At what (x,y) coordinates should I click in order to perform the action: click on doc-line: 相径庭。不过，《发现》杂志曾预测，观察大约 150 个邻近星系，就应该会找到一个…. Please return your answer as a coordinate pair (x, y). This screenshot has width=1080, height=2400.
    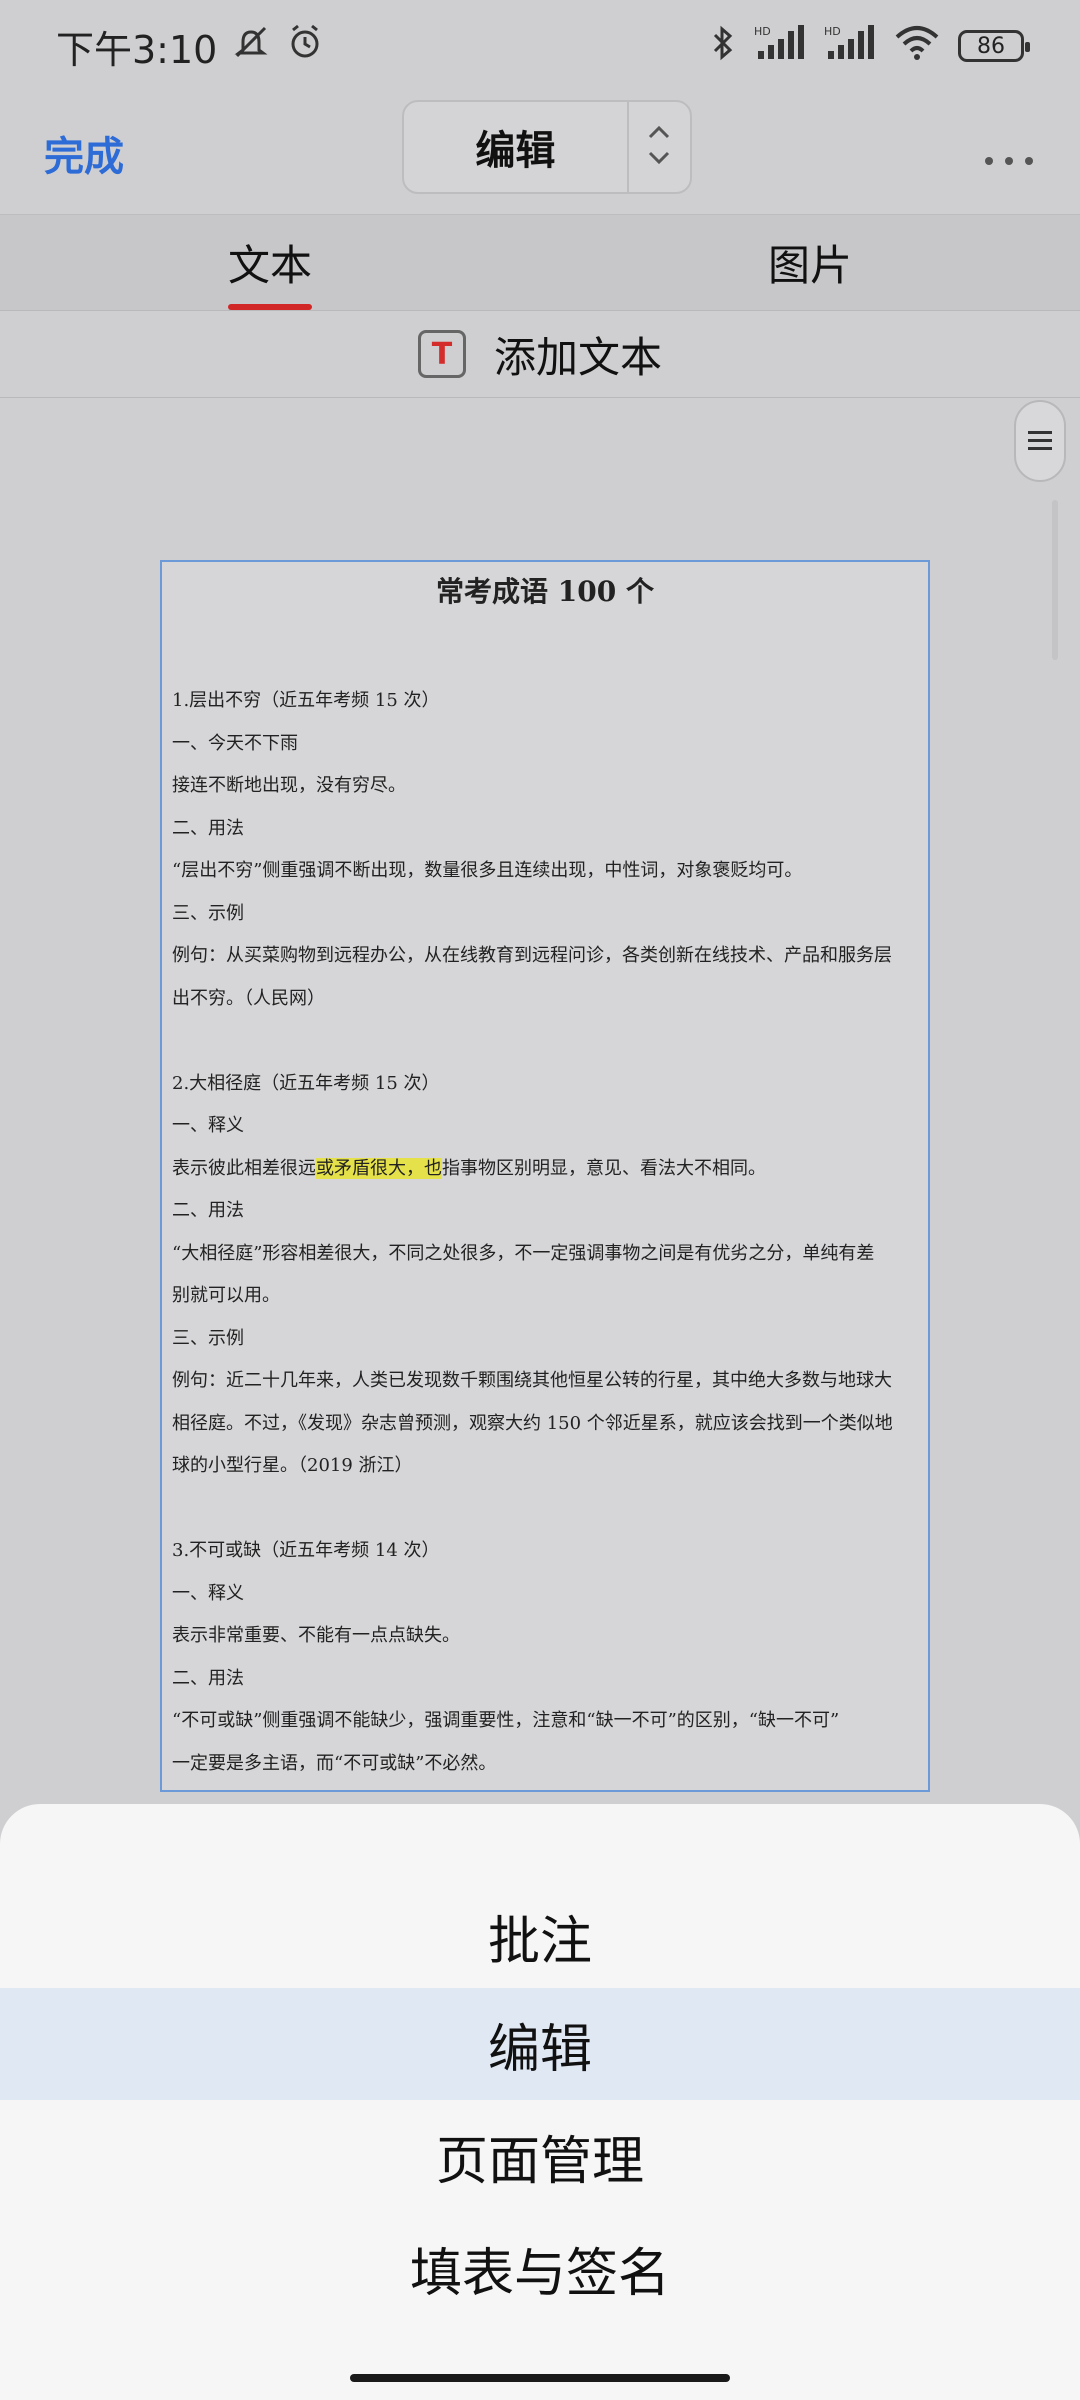
    Looking at the image, I should click on (545, 1424).